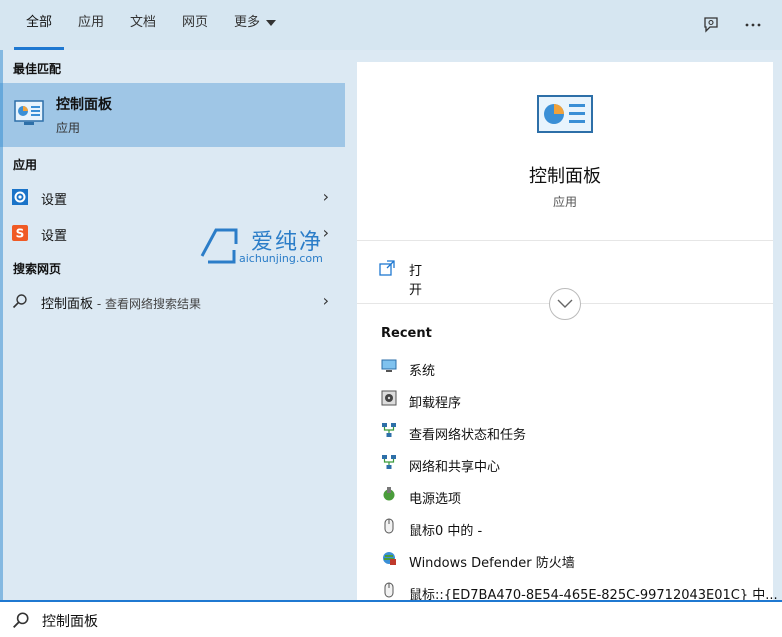  I want to click on open-label: 打开, so click(416, 281).